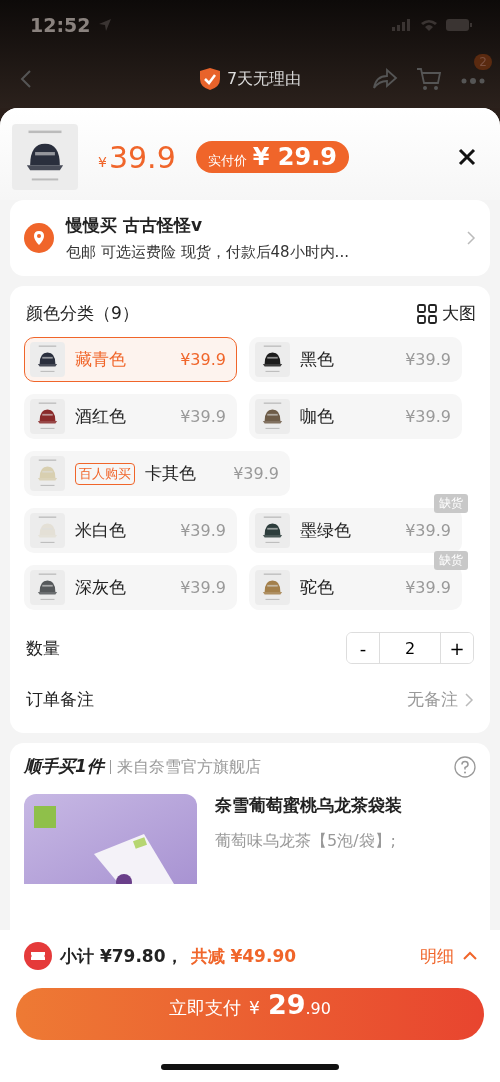 The width and height of the screenshot is (500, 1082). What do you see at coordinates (317, 587) in the screenshot?
I see `option-name: 驼色` at bounding box center [317, 587].